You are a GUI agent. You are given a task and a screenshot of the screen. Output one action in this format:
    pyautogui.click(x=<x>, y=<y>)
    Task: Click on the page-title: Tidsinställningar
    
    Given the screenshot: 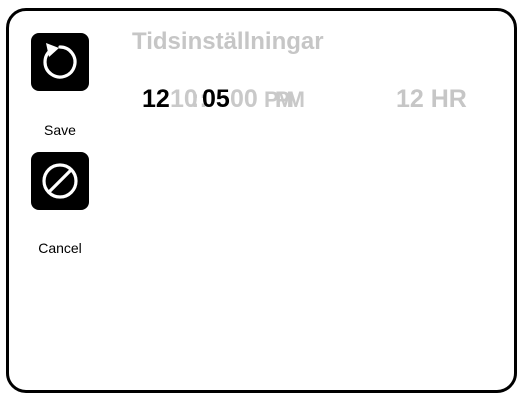 What is the action you would take?
    pyautogui.click(x=228, y=41)
    